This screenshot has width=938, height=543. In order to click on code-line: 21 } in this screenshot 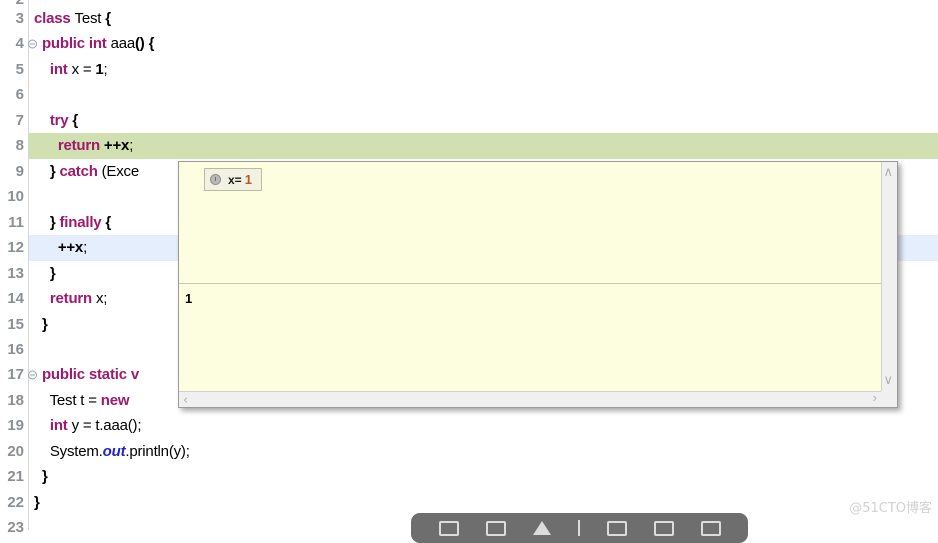, I will do `click(469, 477)`.